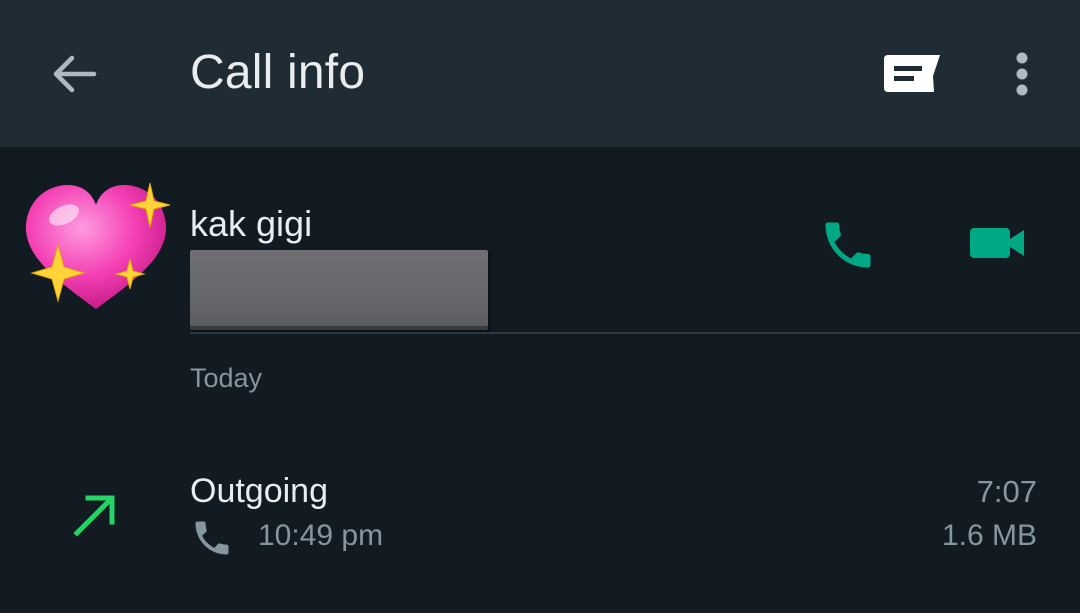 The height and width of the screenshot is (613, 1080). I want to click on more-vertical-icon, so click(1022, 74).